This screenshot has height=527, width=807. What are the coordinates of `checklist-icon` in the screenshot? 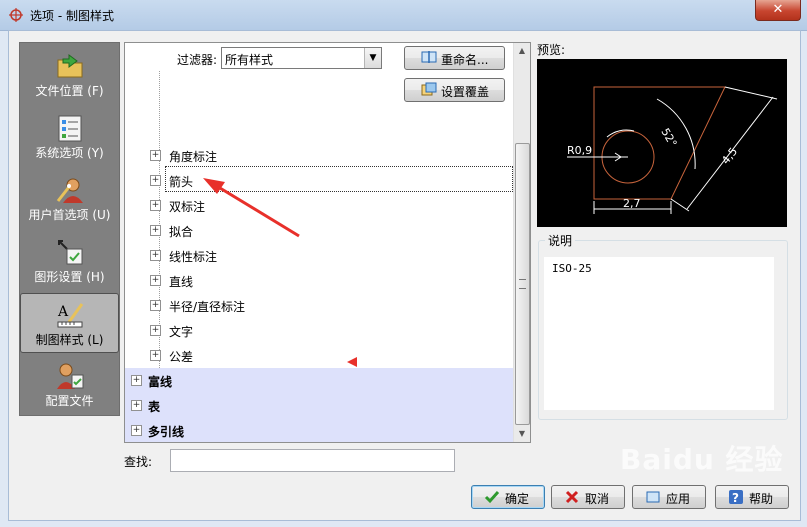 It's located at (70, 128).